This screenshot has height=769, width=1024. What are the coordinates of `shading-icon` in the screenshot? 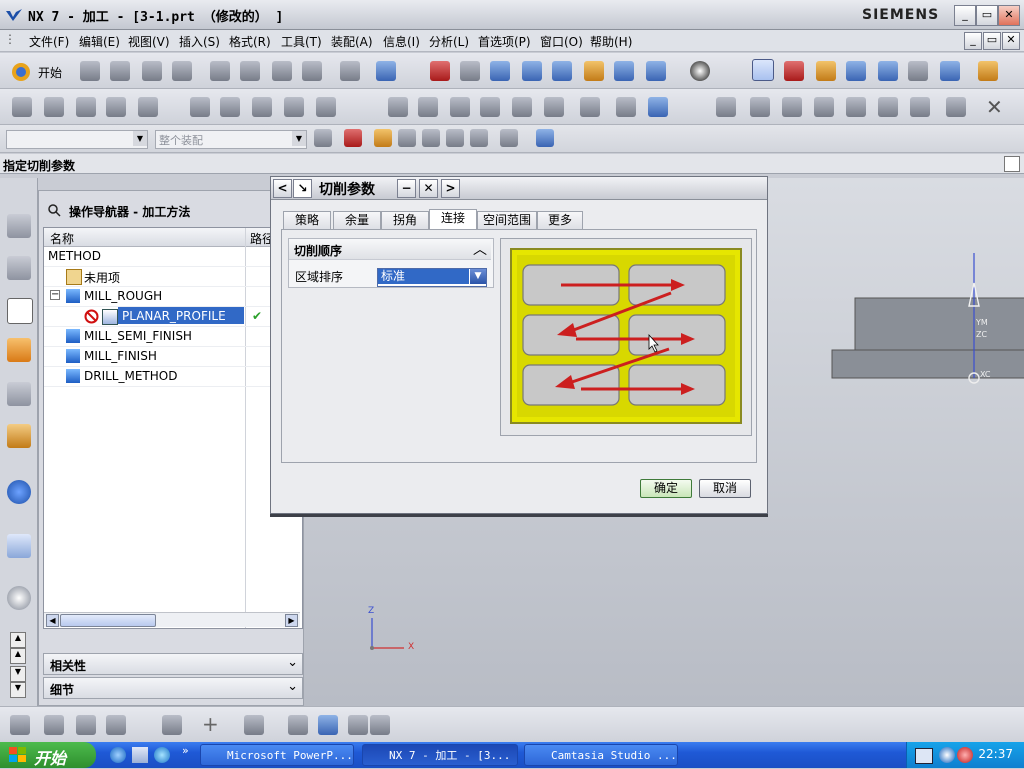 It's located at (700, 71).